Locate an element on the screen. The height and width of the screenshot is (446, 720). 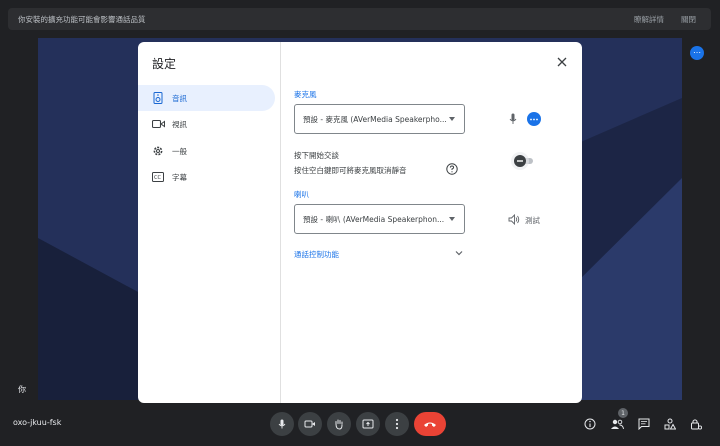
close-dialog-button is located at coordinates (562, 62).